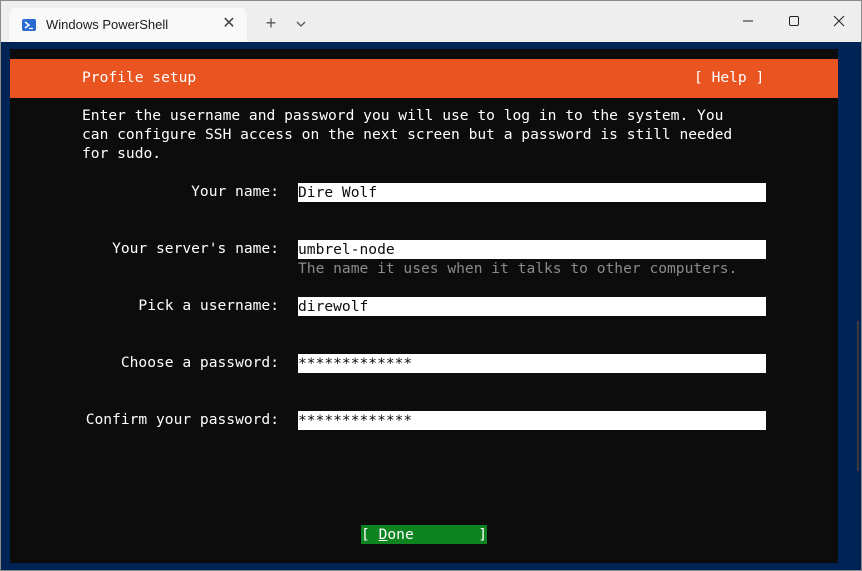 This screenshot has width=862, height=571. What do you see at coordinates (424, 78) in the screenshot?
I see `installer-header: Profile setup [ Help ]` at bounding box center [424, 78].